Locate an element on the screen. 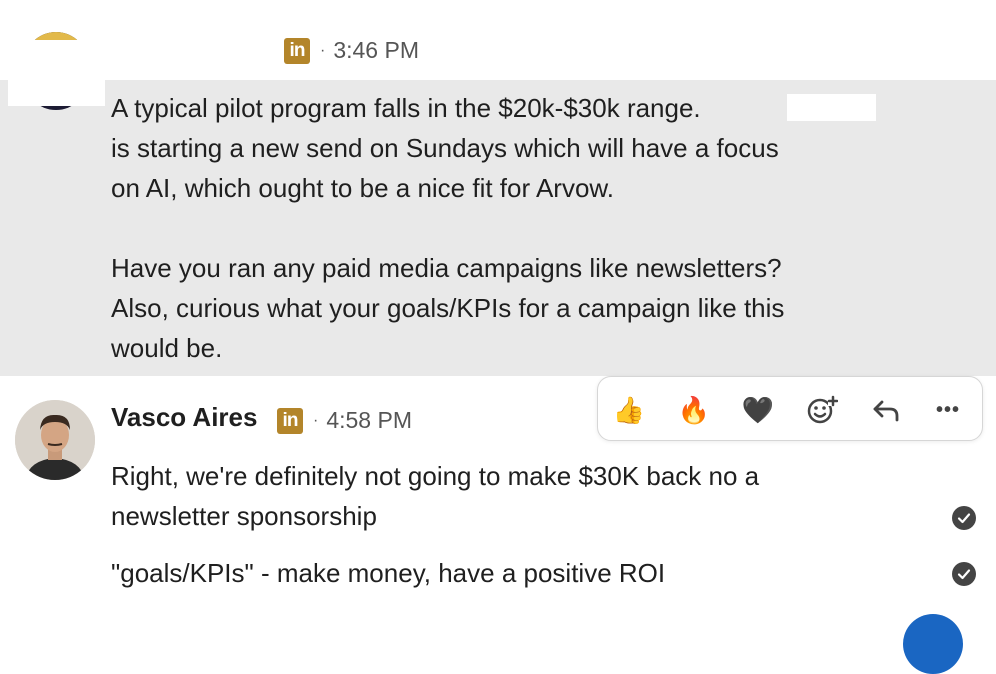  more-options-icon: ••• is located at coordinates (948, 410).